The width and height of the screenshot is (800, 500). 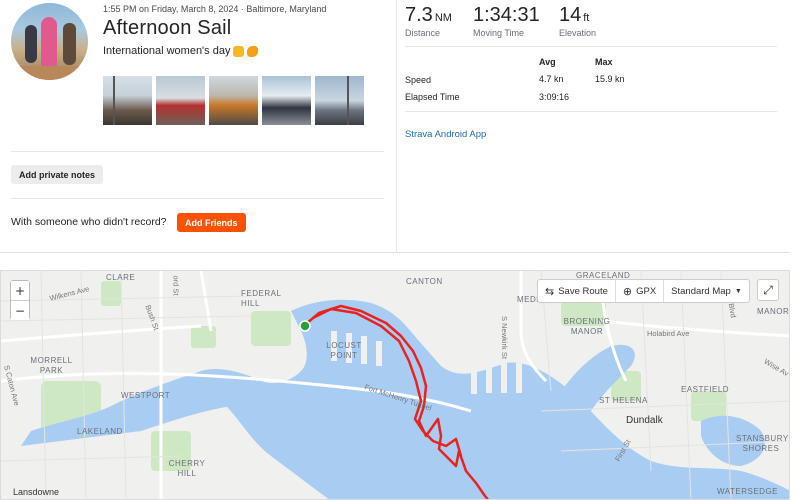 I want to click on zoom-out-button: −, so click(x=20, y=310).